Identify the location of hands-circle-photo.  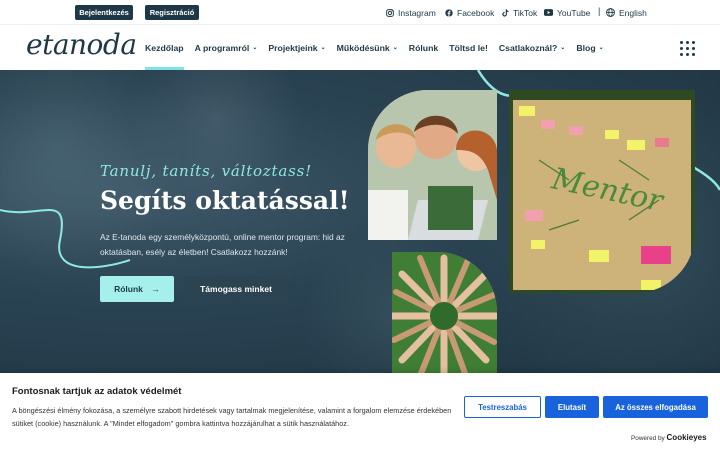
(444, 316).